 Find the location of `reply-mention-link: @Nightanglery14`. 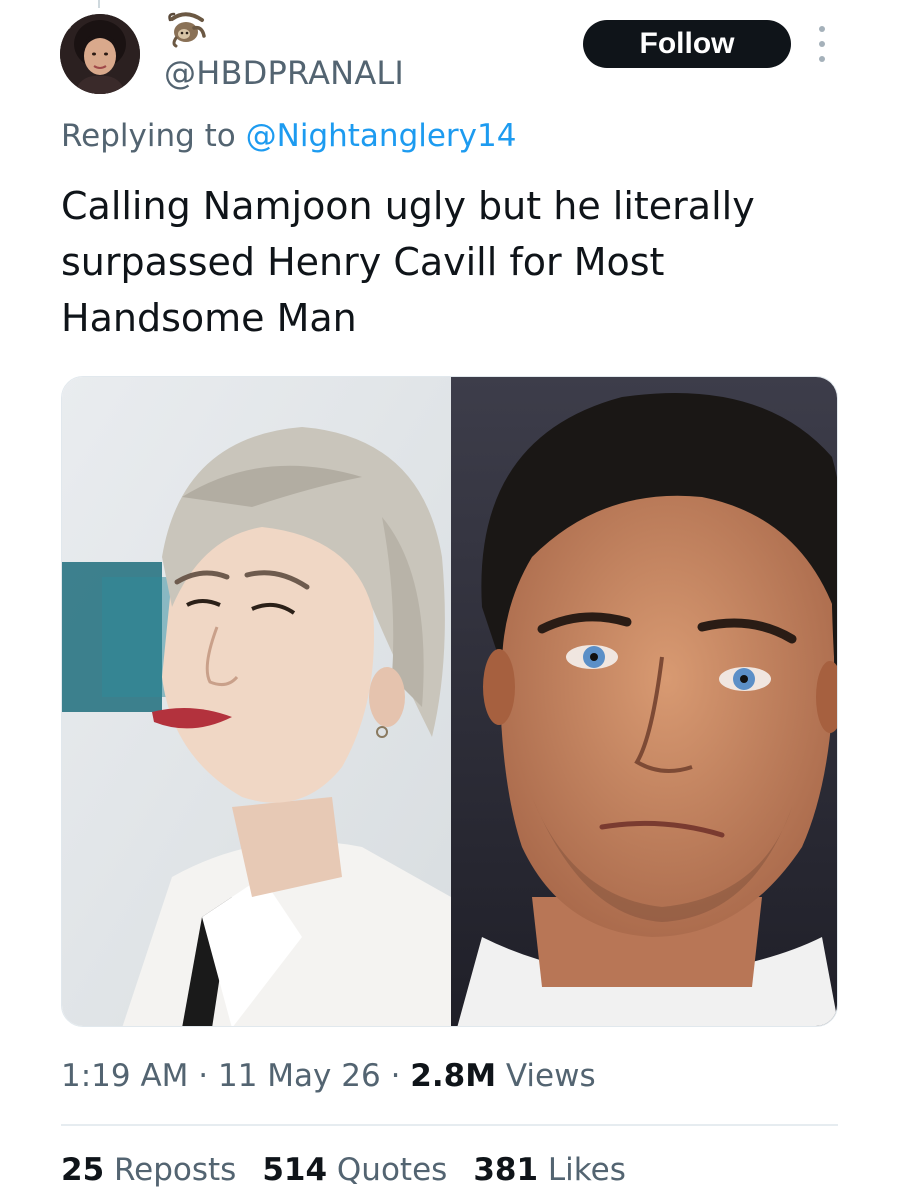

reply-mention-link: @Nightanglery14 is located at coordinates (381, 136).